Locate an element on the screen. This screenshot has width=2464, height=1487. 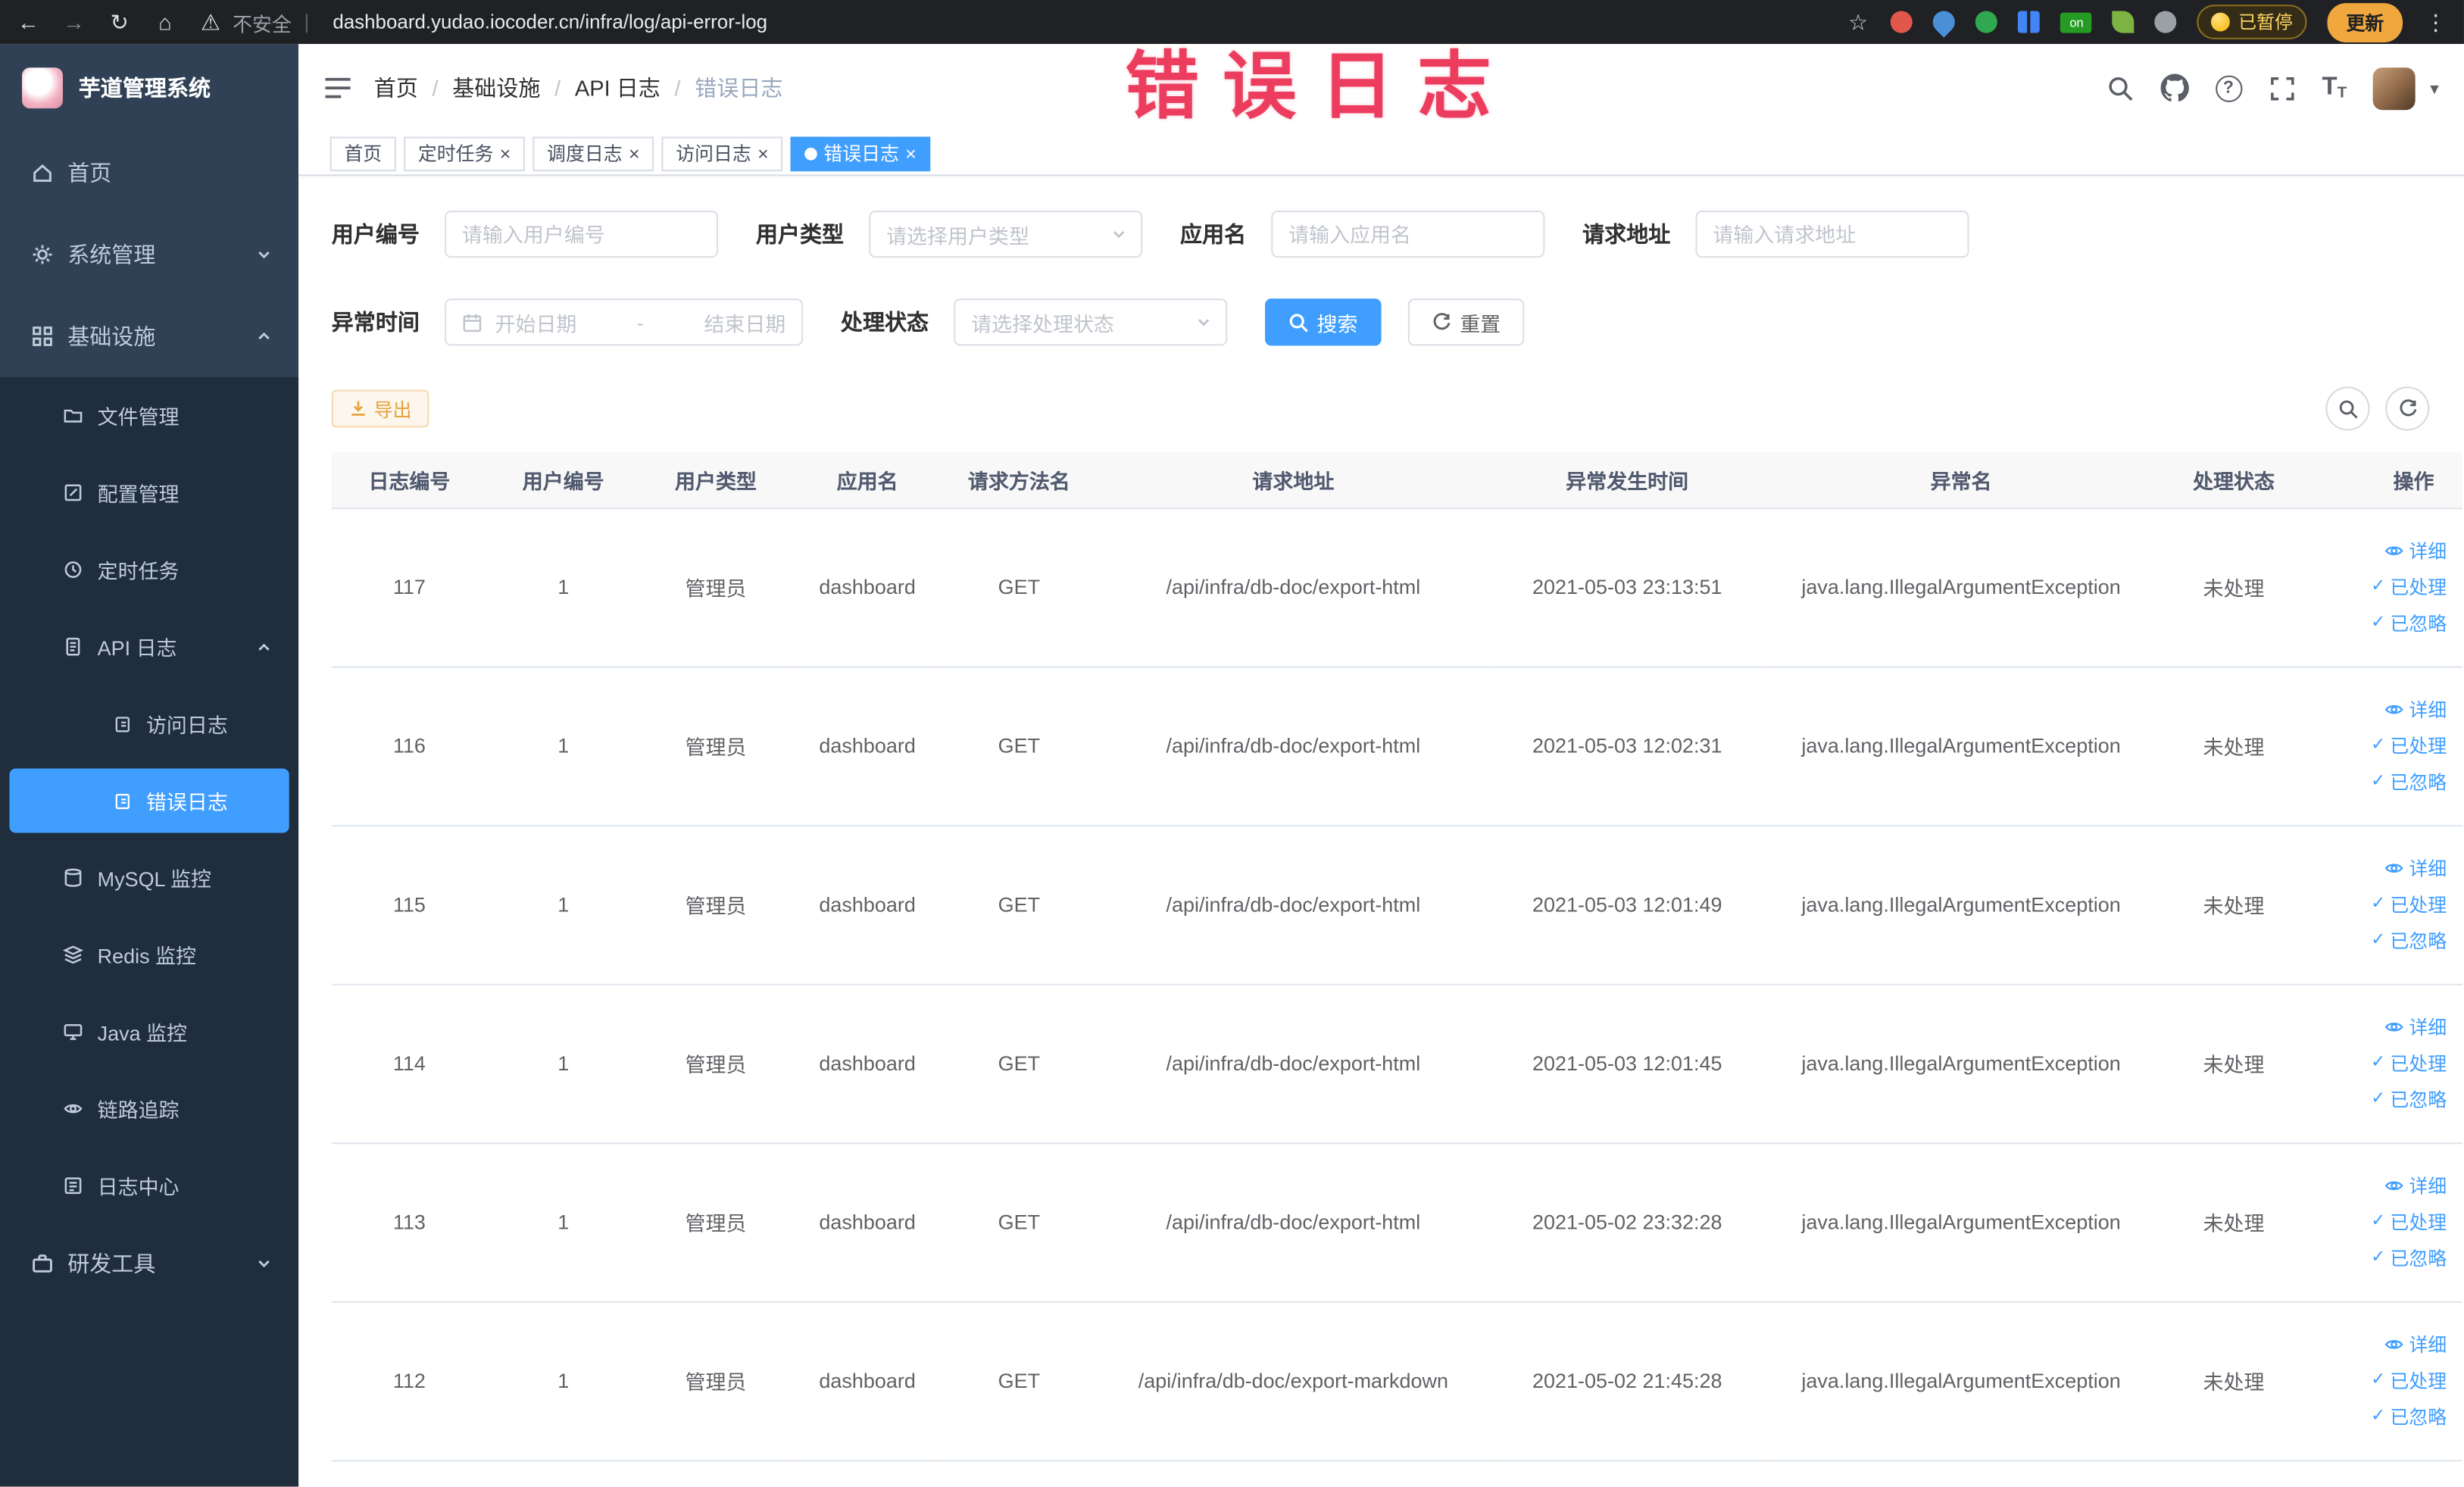
sidebar-item-file-manage: 文件管理 is located at coordinates (149, 416).